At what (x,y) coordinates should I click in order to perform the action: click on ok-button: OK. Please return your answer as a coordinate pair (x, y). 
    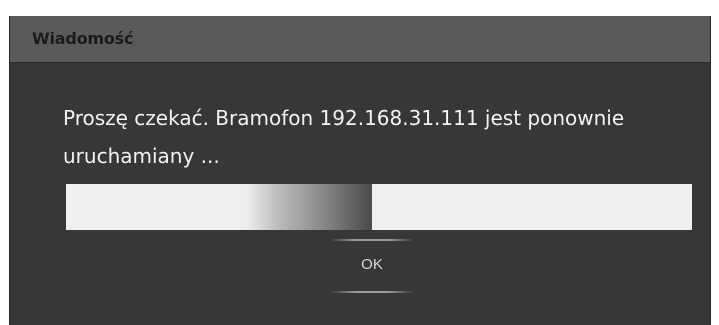
    Looking at the image, I should click on (372, 266).